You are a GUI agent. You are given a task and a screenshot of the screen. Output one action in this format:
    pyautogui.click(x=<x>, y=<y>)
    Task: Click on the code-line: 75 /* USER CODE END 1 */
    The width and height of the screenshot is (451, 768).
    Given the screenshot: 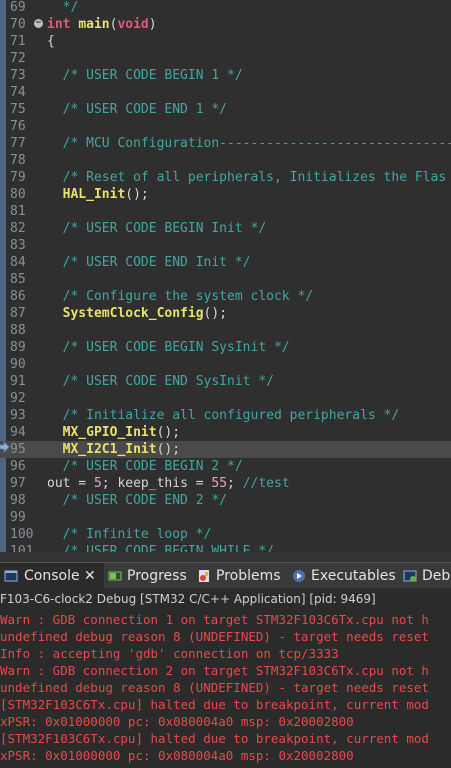 What is the action you would take?
    pyautogui.click(x=225, y=109)
    